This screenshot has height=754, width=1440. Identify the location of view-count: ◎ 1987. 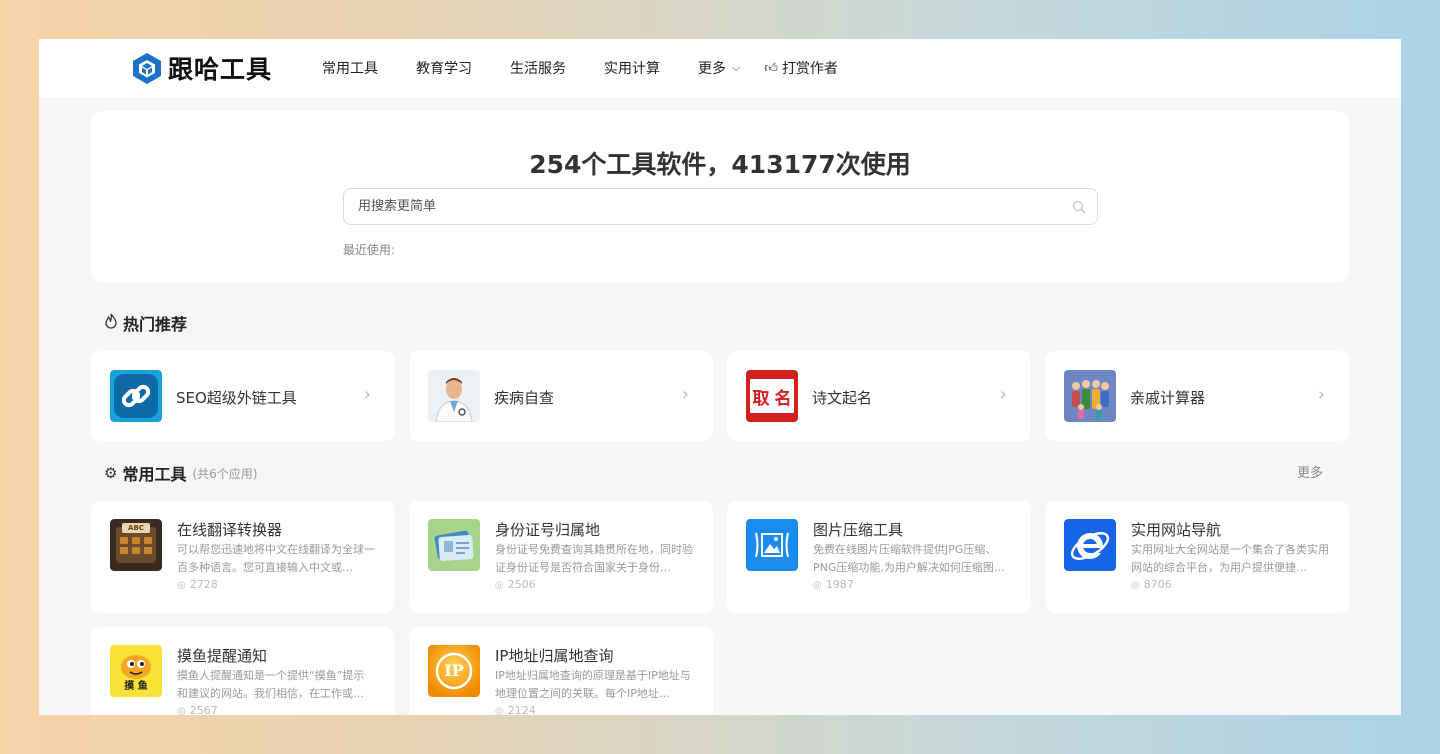
(833, 584).